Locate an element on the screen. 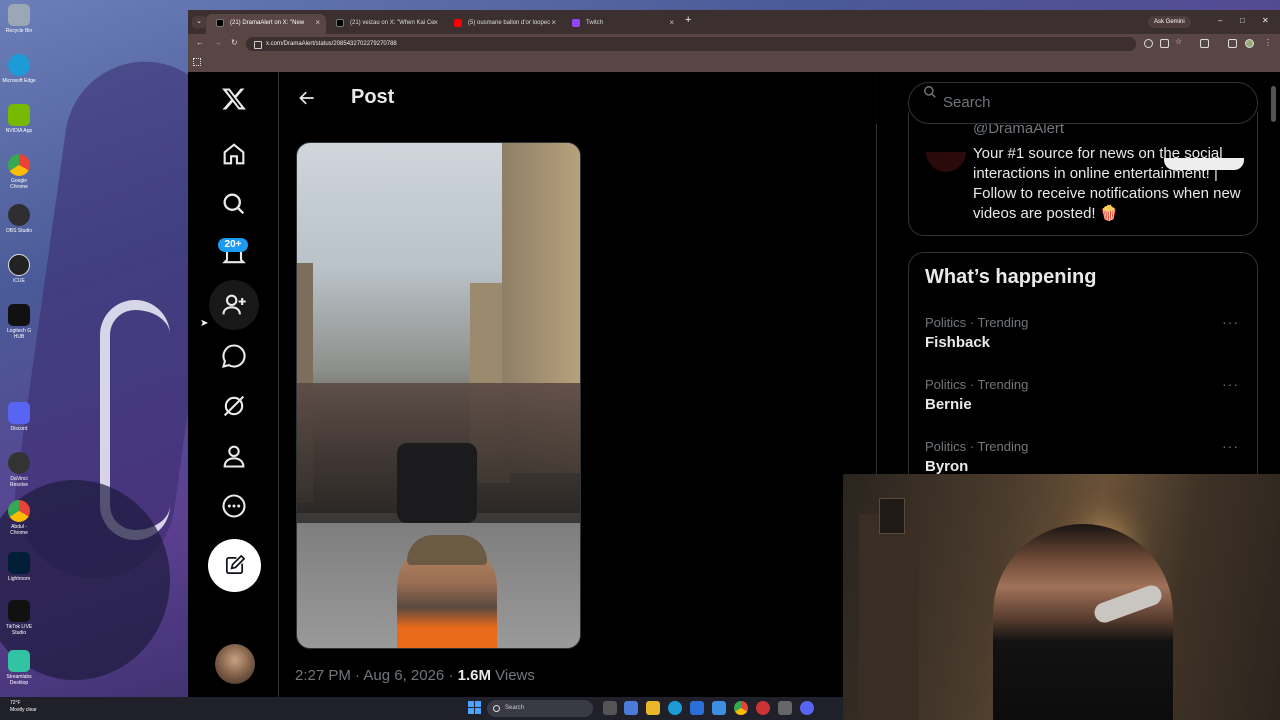  close-window-icon: ✕ is located at coordinates (1265, 20).